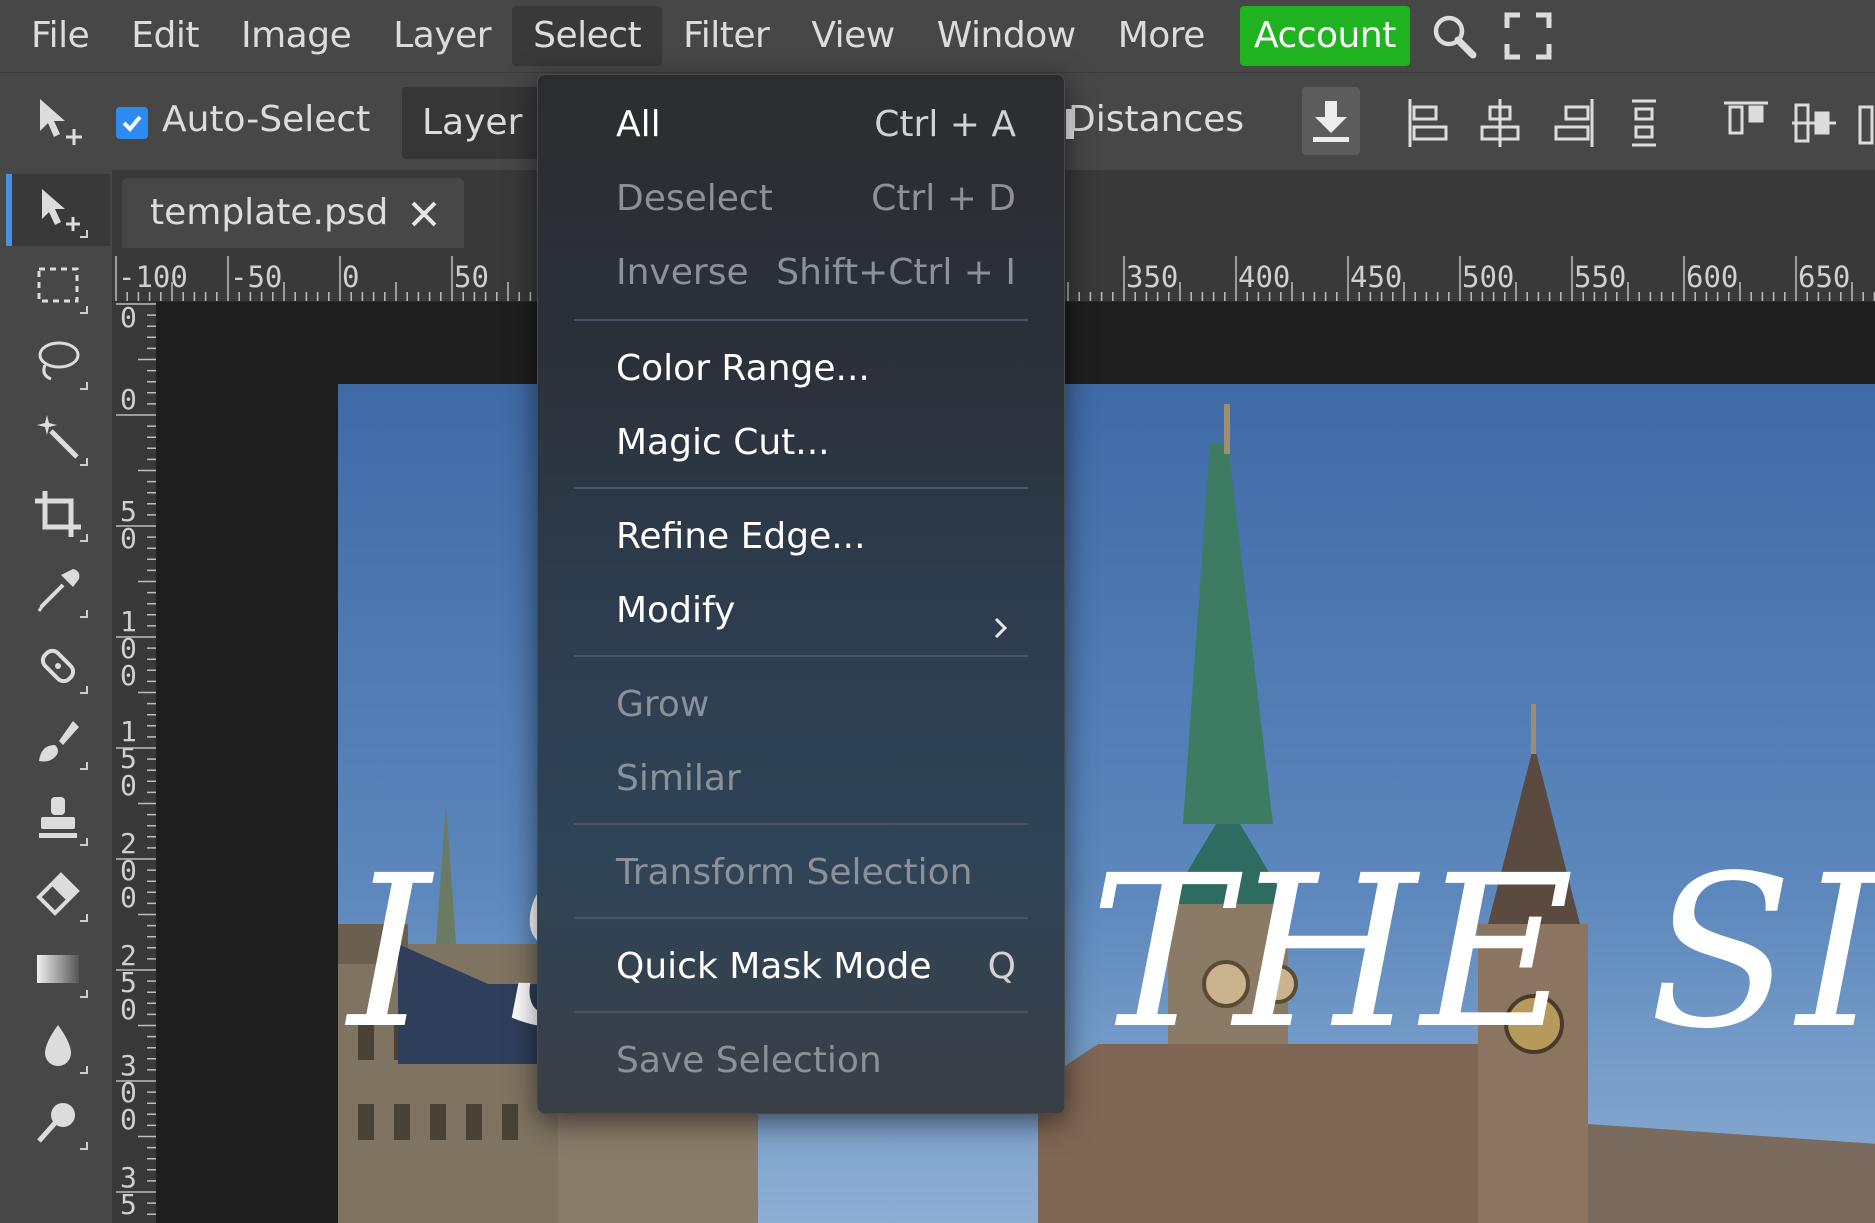  What do you see at coordinates (816, 199) in the screenshot?
I see `menu-item-deselect: Deselect Ctrl + D` at bounding box center [816, 199].